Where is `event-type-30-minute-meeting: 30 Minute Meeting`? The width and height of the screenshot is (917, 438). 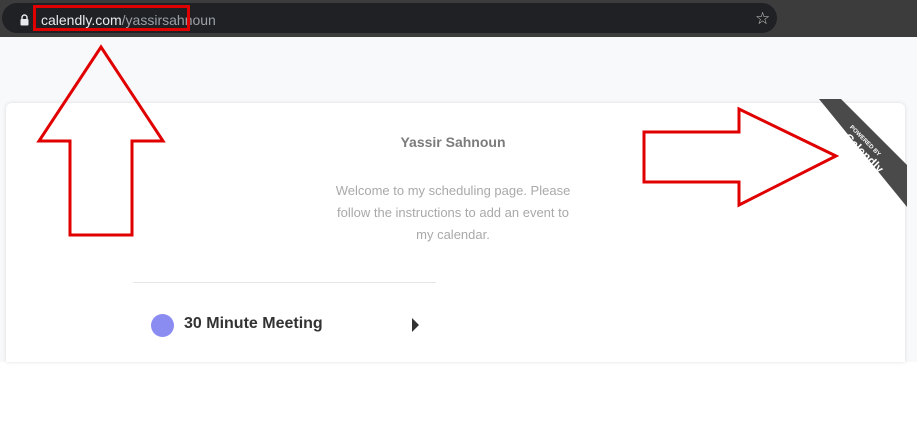
event-type-30-minute-meeting: 30 Minute Meeting is located at coordinates (284, 326).